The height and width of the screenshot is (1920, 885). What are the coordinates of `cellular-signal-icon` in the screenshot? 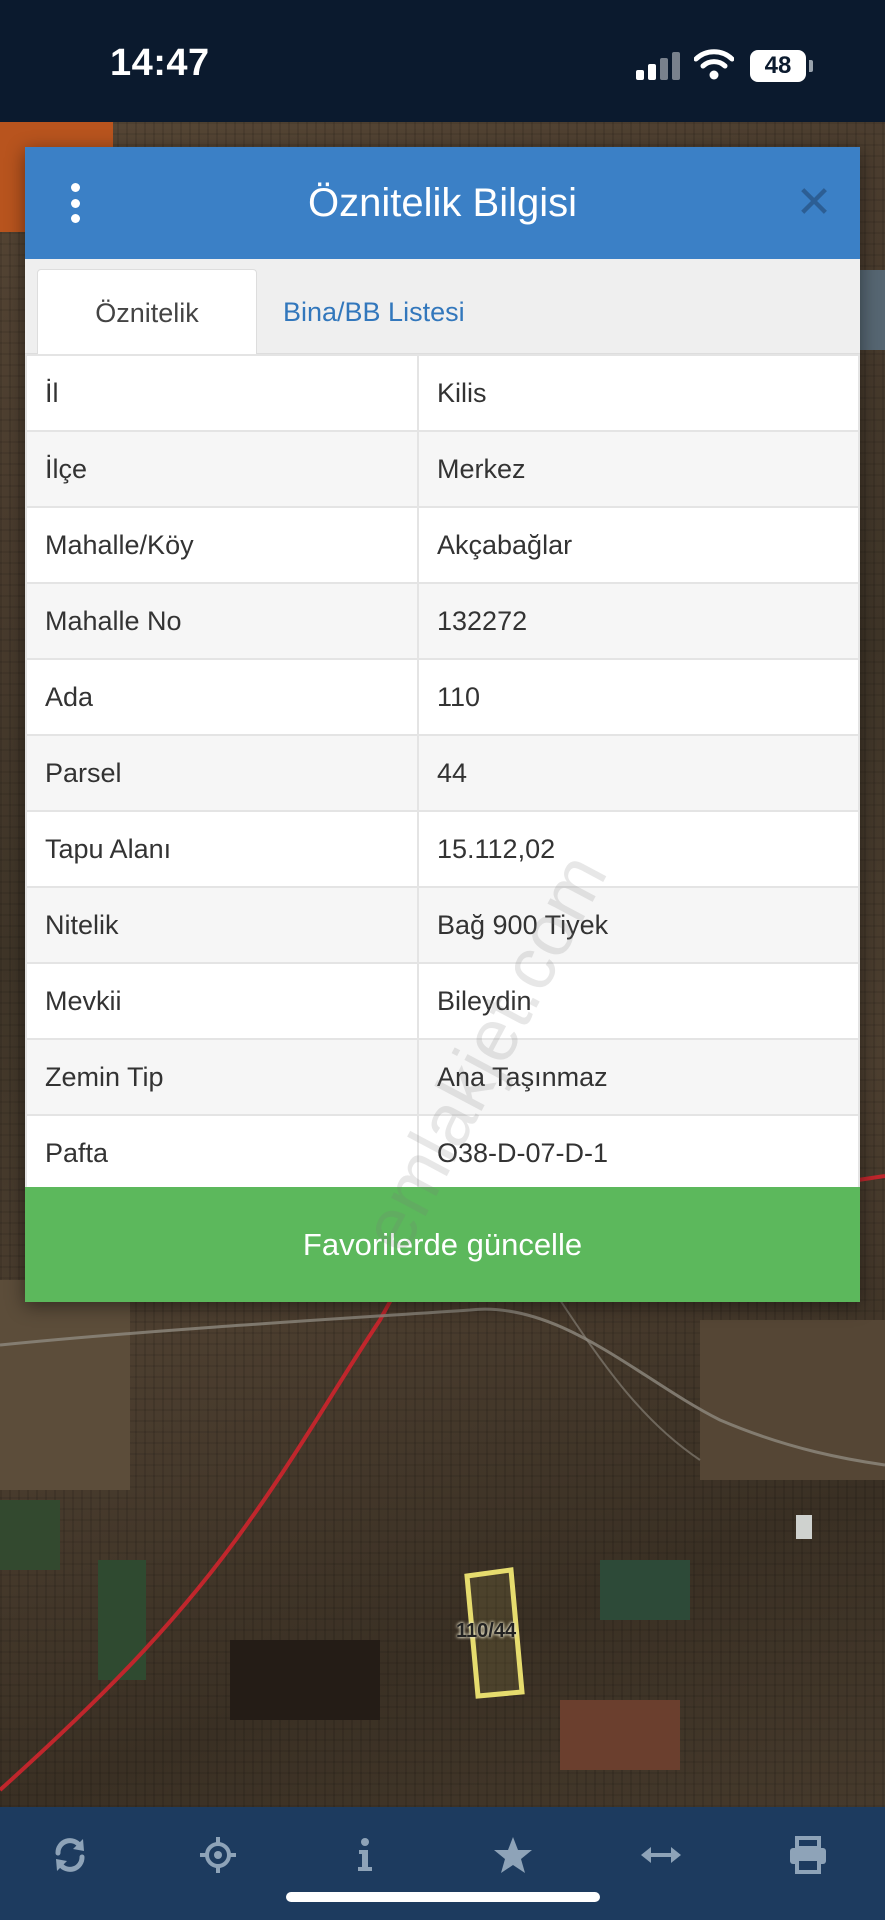 It's located at (658, 66).